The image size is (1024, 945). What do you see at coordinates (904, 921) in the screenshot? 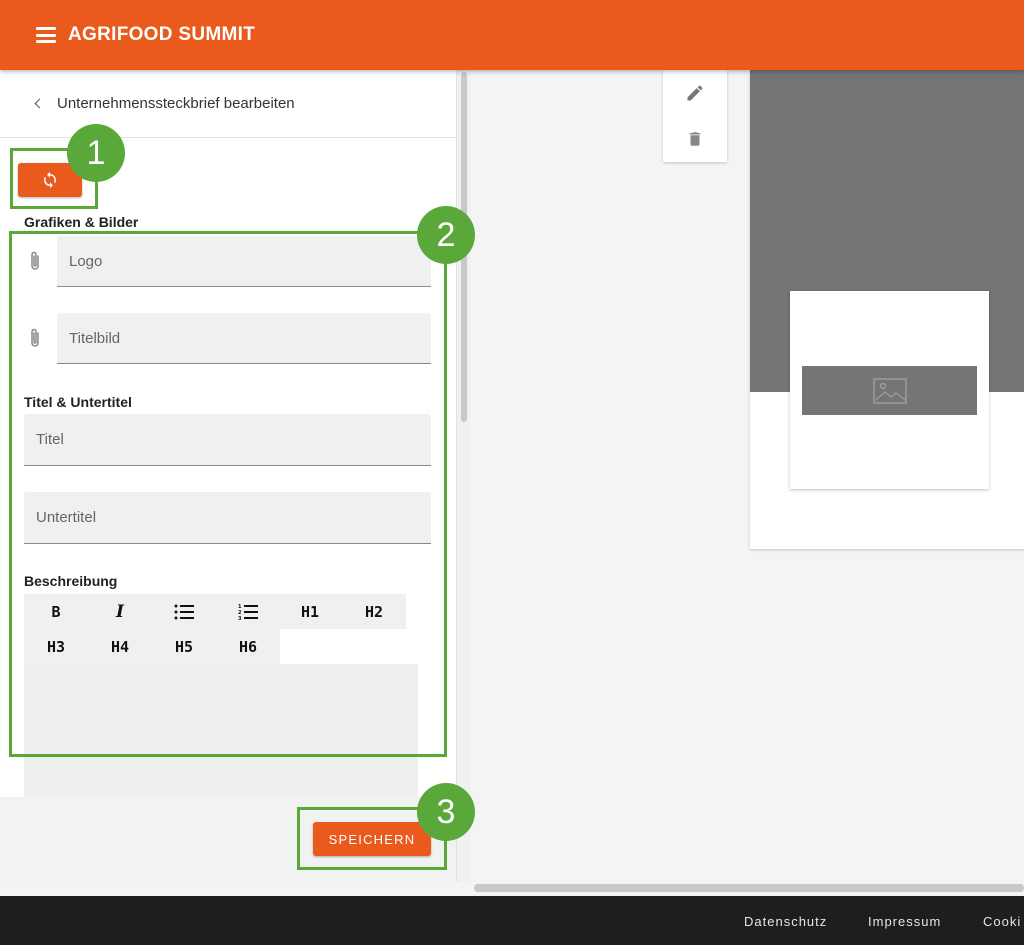
I see `footer-link-impressum: Impressum` at bounding box center [904, 921].